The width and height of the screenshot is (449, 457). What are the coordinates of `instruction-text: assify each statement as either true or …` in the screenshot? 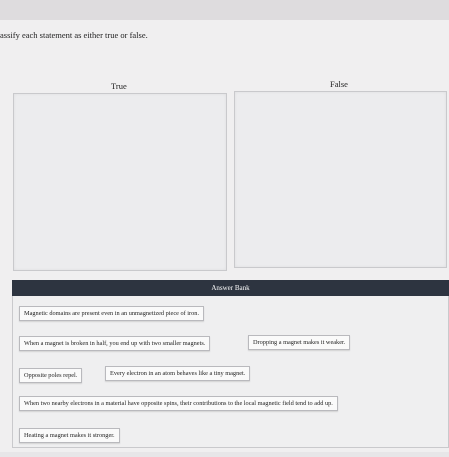 It's located at (74, 35).